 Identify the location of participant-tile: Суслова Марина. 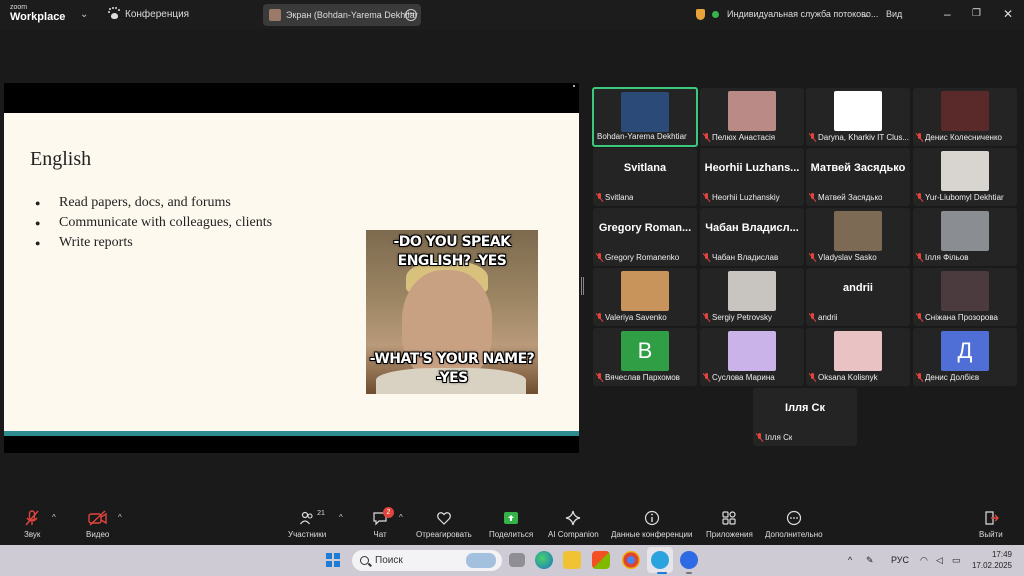
(752, 357).